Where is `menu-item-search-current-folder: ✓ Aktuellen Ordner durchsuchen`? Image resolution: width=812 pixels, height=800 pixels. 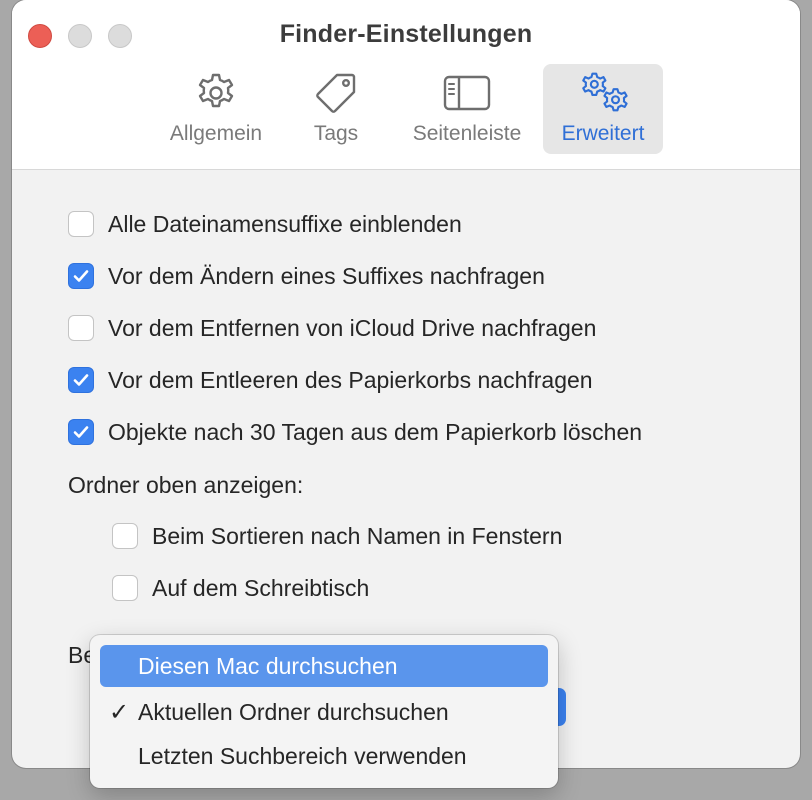 menu-item-search-current-folder: ✓ Aktuellen Ordner durchsuchen is located at coordinates (324, 712).